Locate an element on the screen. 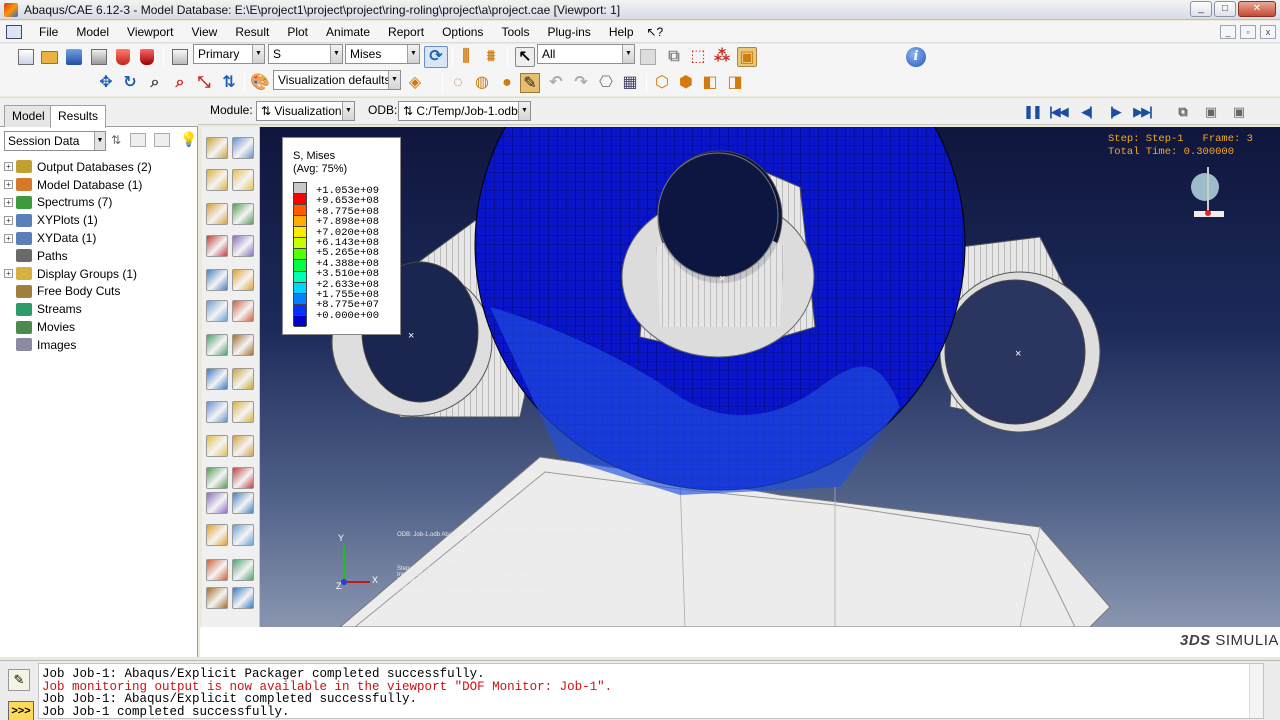  print-icon is located at coordinates (99, 57).